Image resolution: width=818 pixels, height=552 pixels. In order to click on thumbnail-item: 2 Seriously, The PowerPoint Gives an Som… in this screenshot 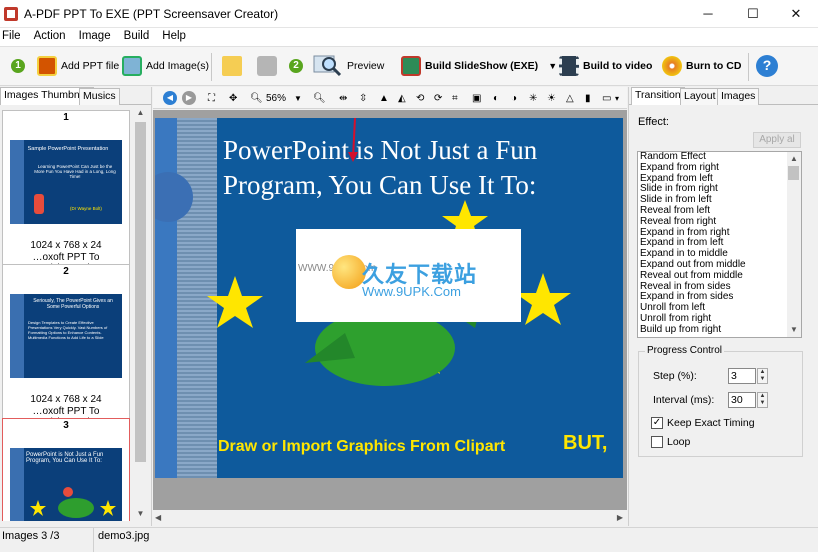, I will do `click(66, 346)`.